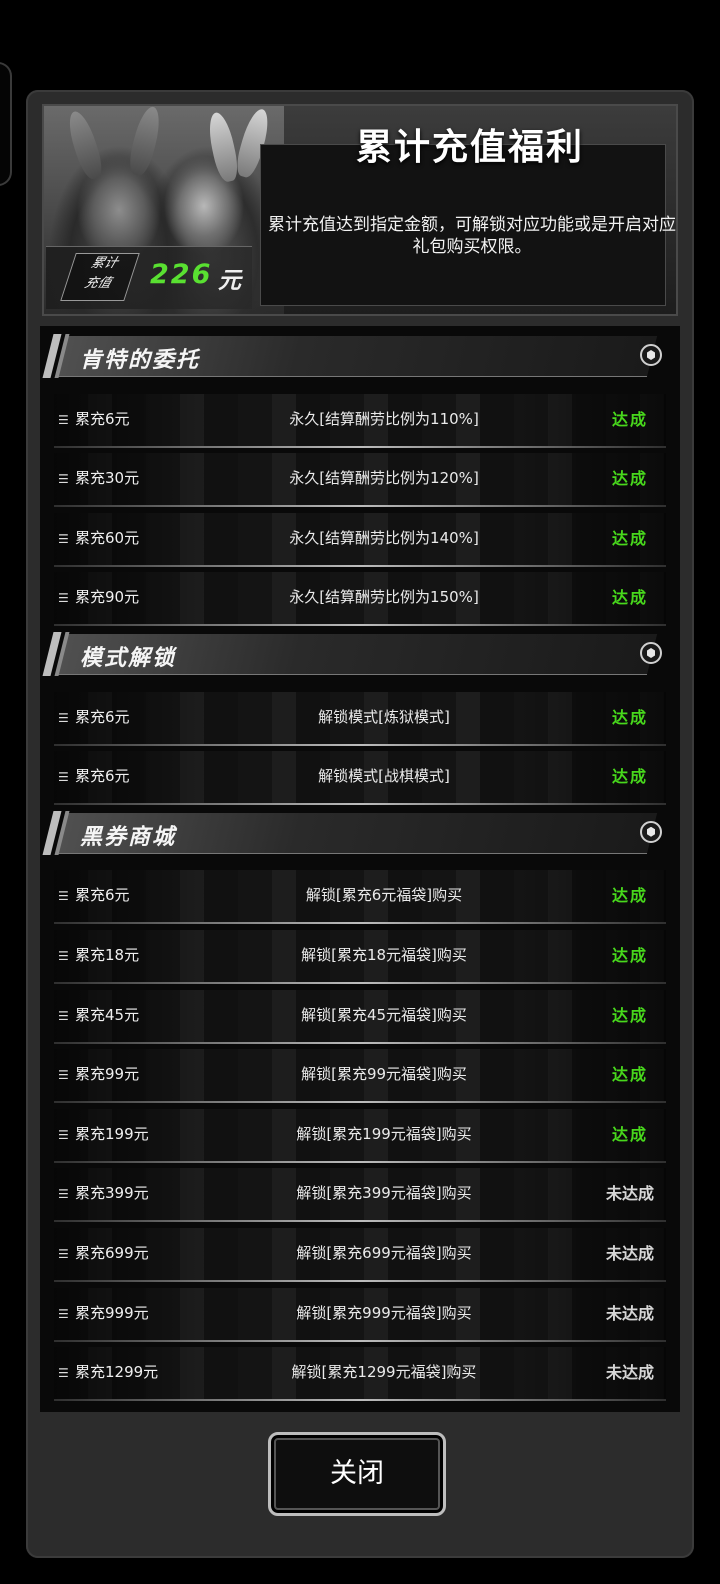  I want to click on section-header: 肯特的委托, so click(355, 358).